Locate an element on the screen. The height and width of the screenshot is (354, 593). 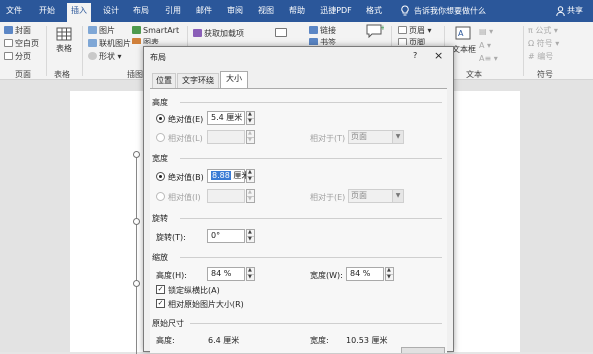
dialog-tab-position: 位置 is located at coordinates (164, 80).